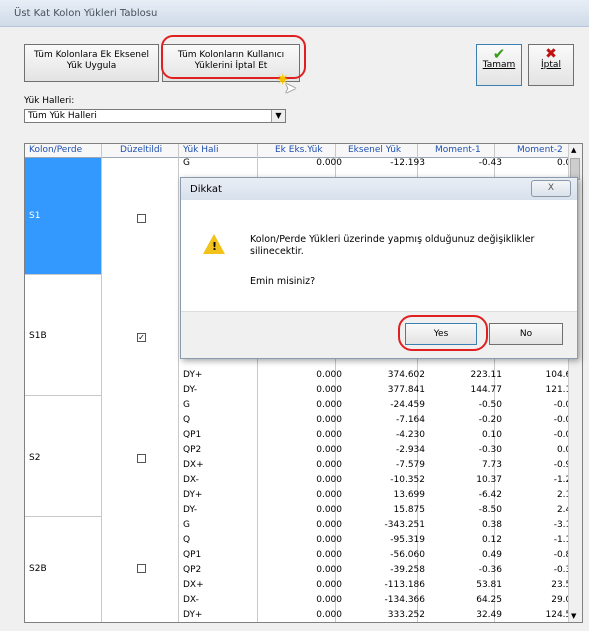 The width and height of the screenshot is (589, 631). I want to click on load-case-cell: Q, so click(187, 540).